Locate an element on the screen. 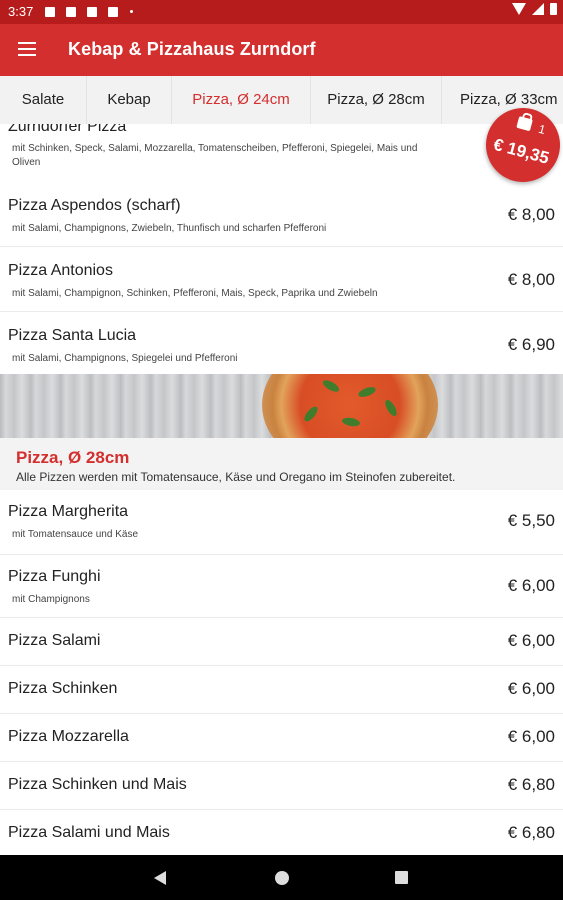 The width and height of the screenshot is (563, 900). item-price: € 5,50 is located at coordinates (531, 520).